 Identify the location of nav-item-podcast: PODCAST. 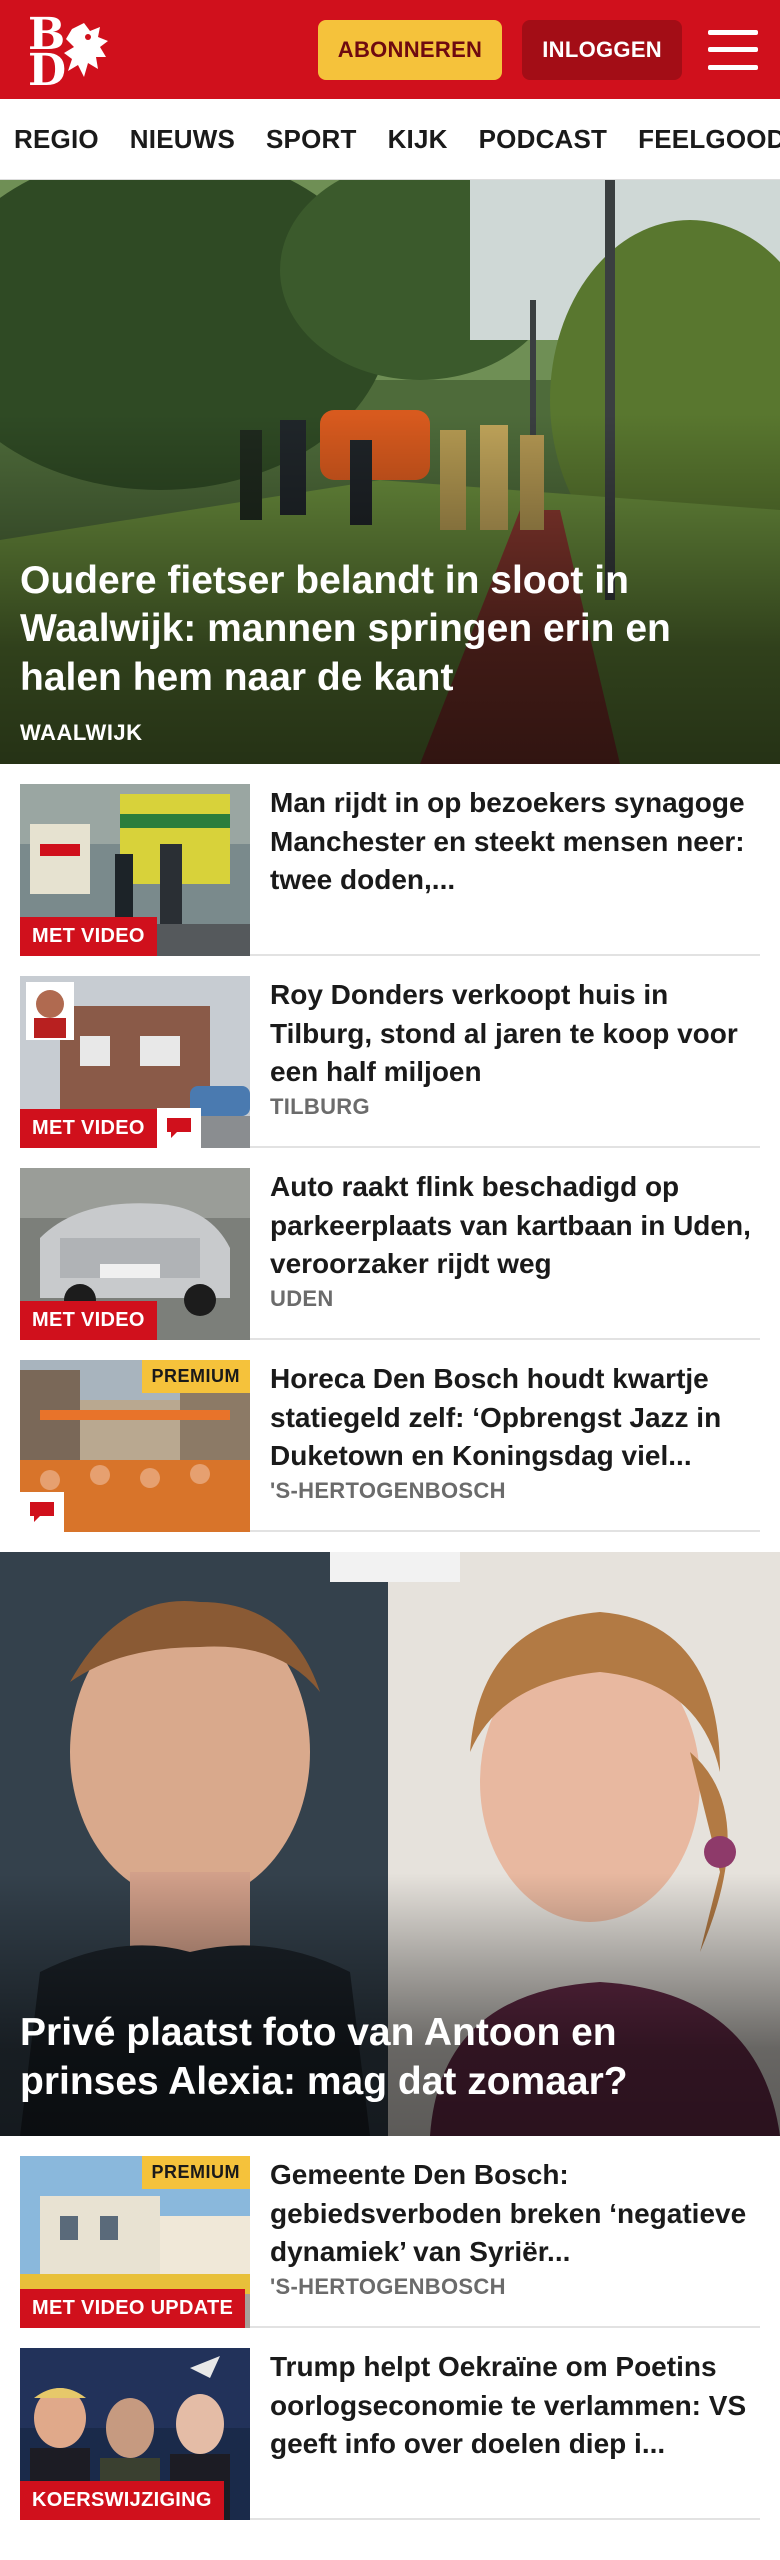
(543, 139).